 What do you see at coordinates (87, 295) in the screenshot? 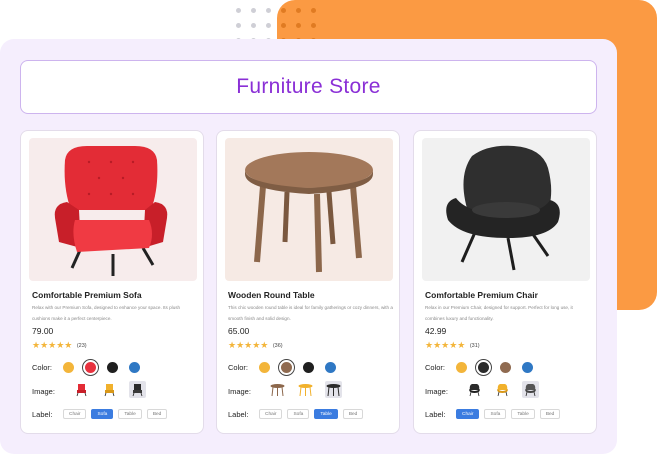
I see `product-name: Comfortable Premium Sofa` at bounding box center [87, 295].